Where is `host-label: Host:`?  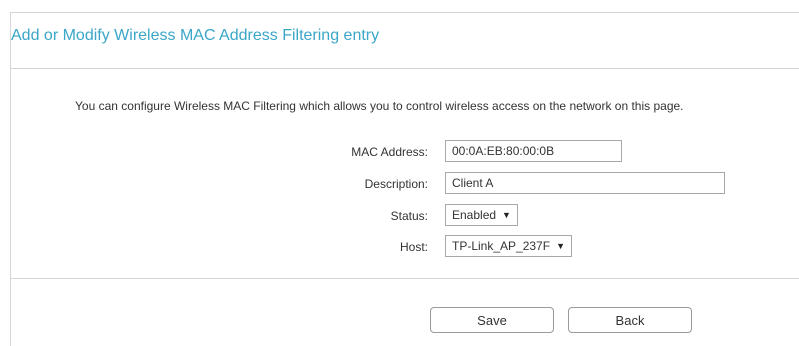 host-label: Host: is located at coordinates (413, 247).